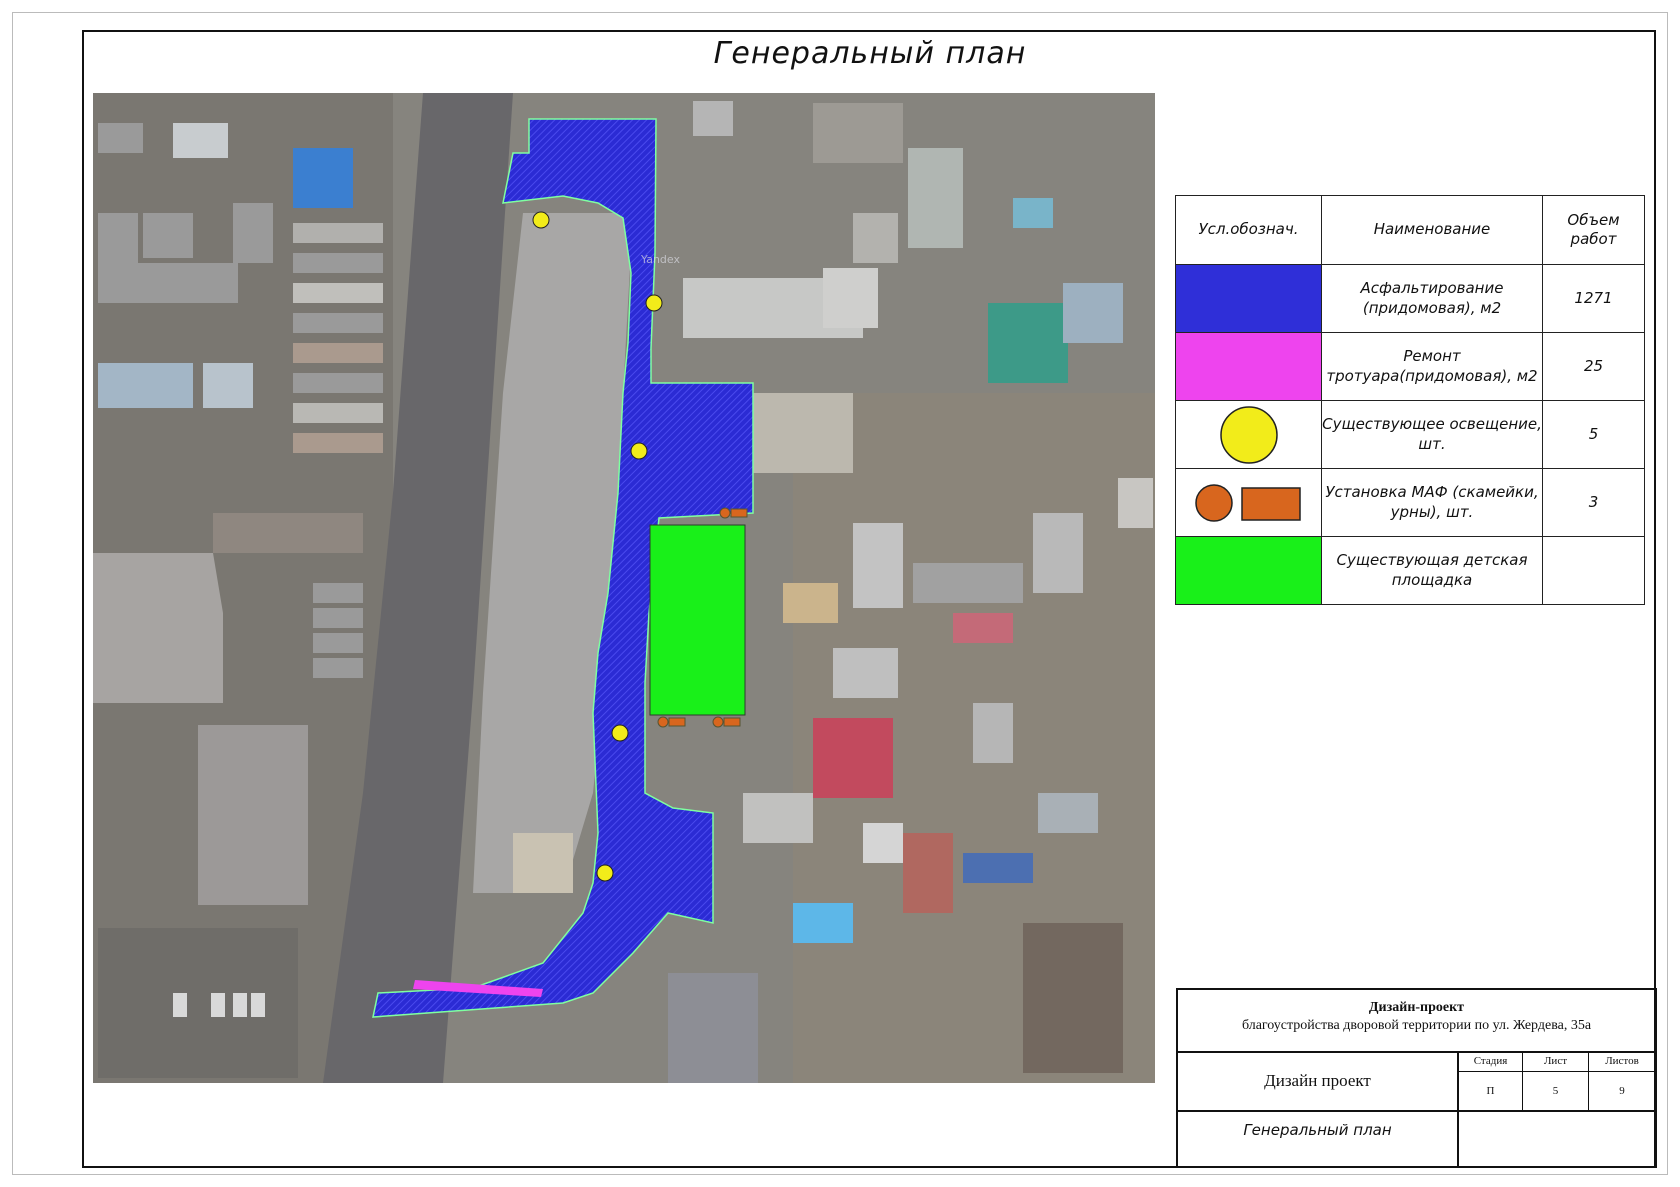 The width and height of the screenshot is (1680, 1187). I want to click on legend-name: Ремонт тротуара(придомовая), м2, so click(1432, 366).